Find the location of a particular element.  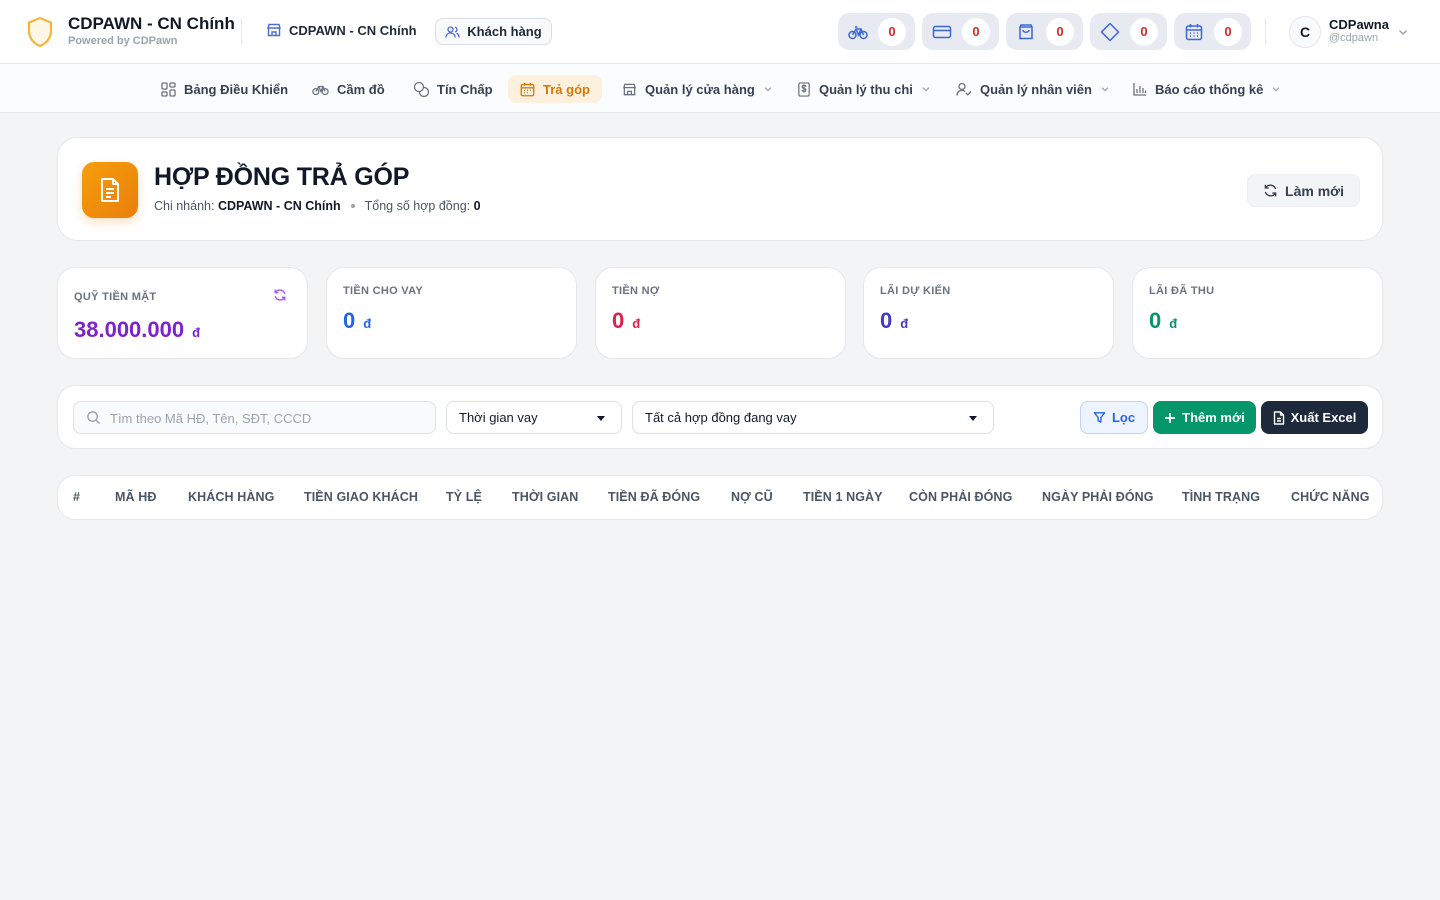

nav-item-pawn: Cầm đồ is located at coordinates (348, 89).